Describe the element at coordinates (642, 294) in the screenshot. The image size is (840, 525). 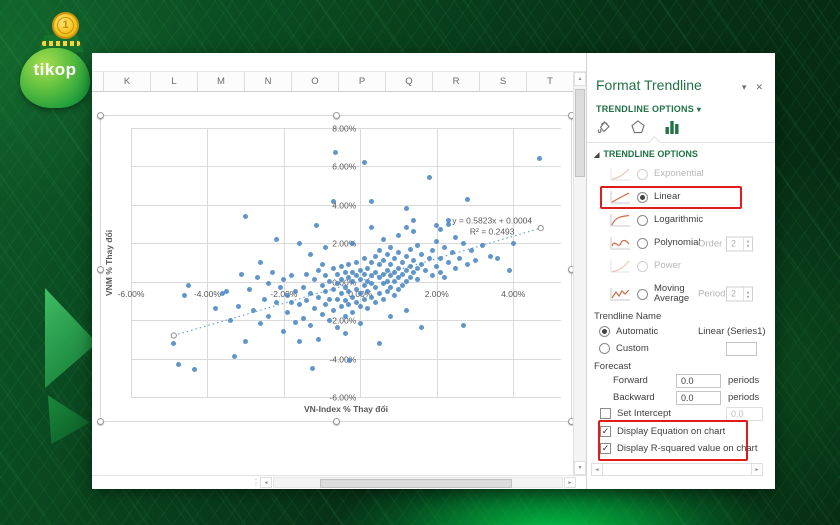
I see `moving-average-radio` at that location.